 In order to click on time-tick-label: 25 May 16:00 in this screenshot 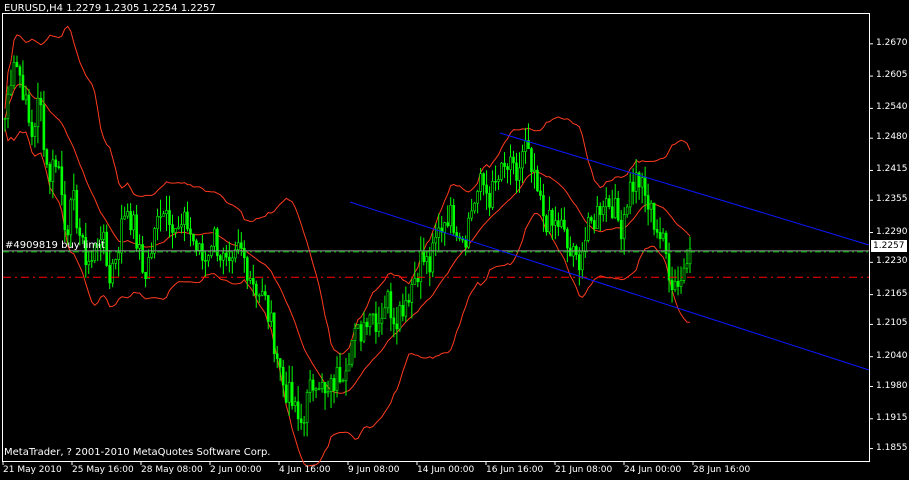, I will do `click(103, 470)`.